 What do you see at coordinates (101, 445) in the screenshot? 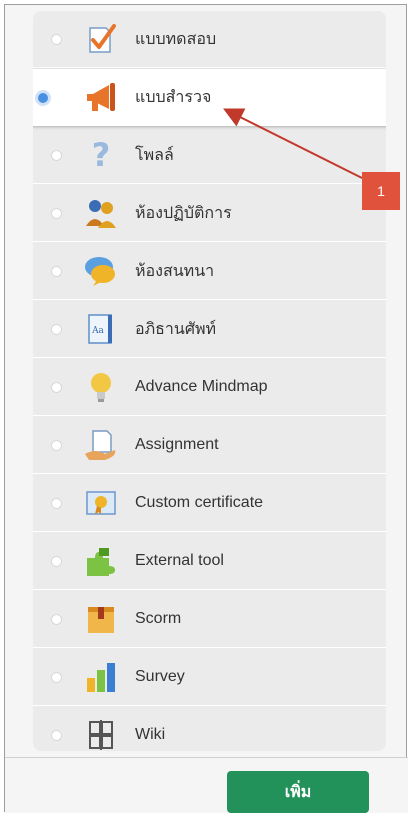
I see `assignment-hand-icon` at bounding box center [101, 445].